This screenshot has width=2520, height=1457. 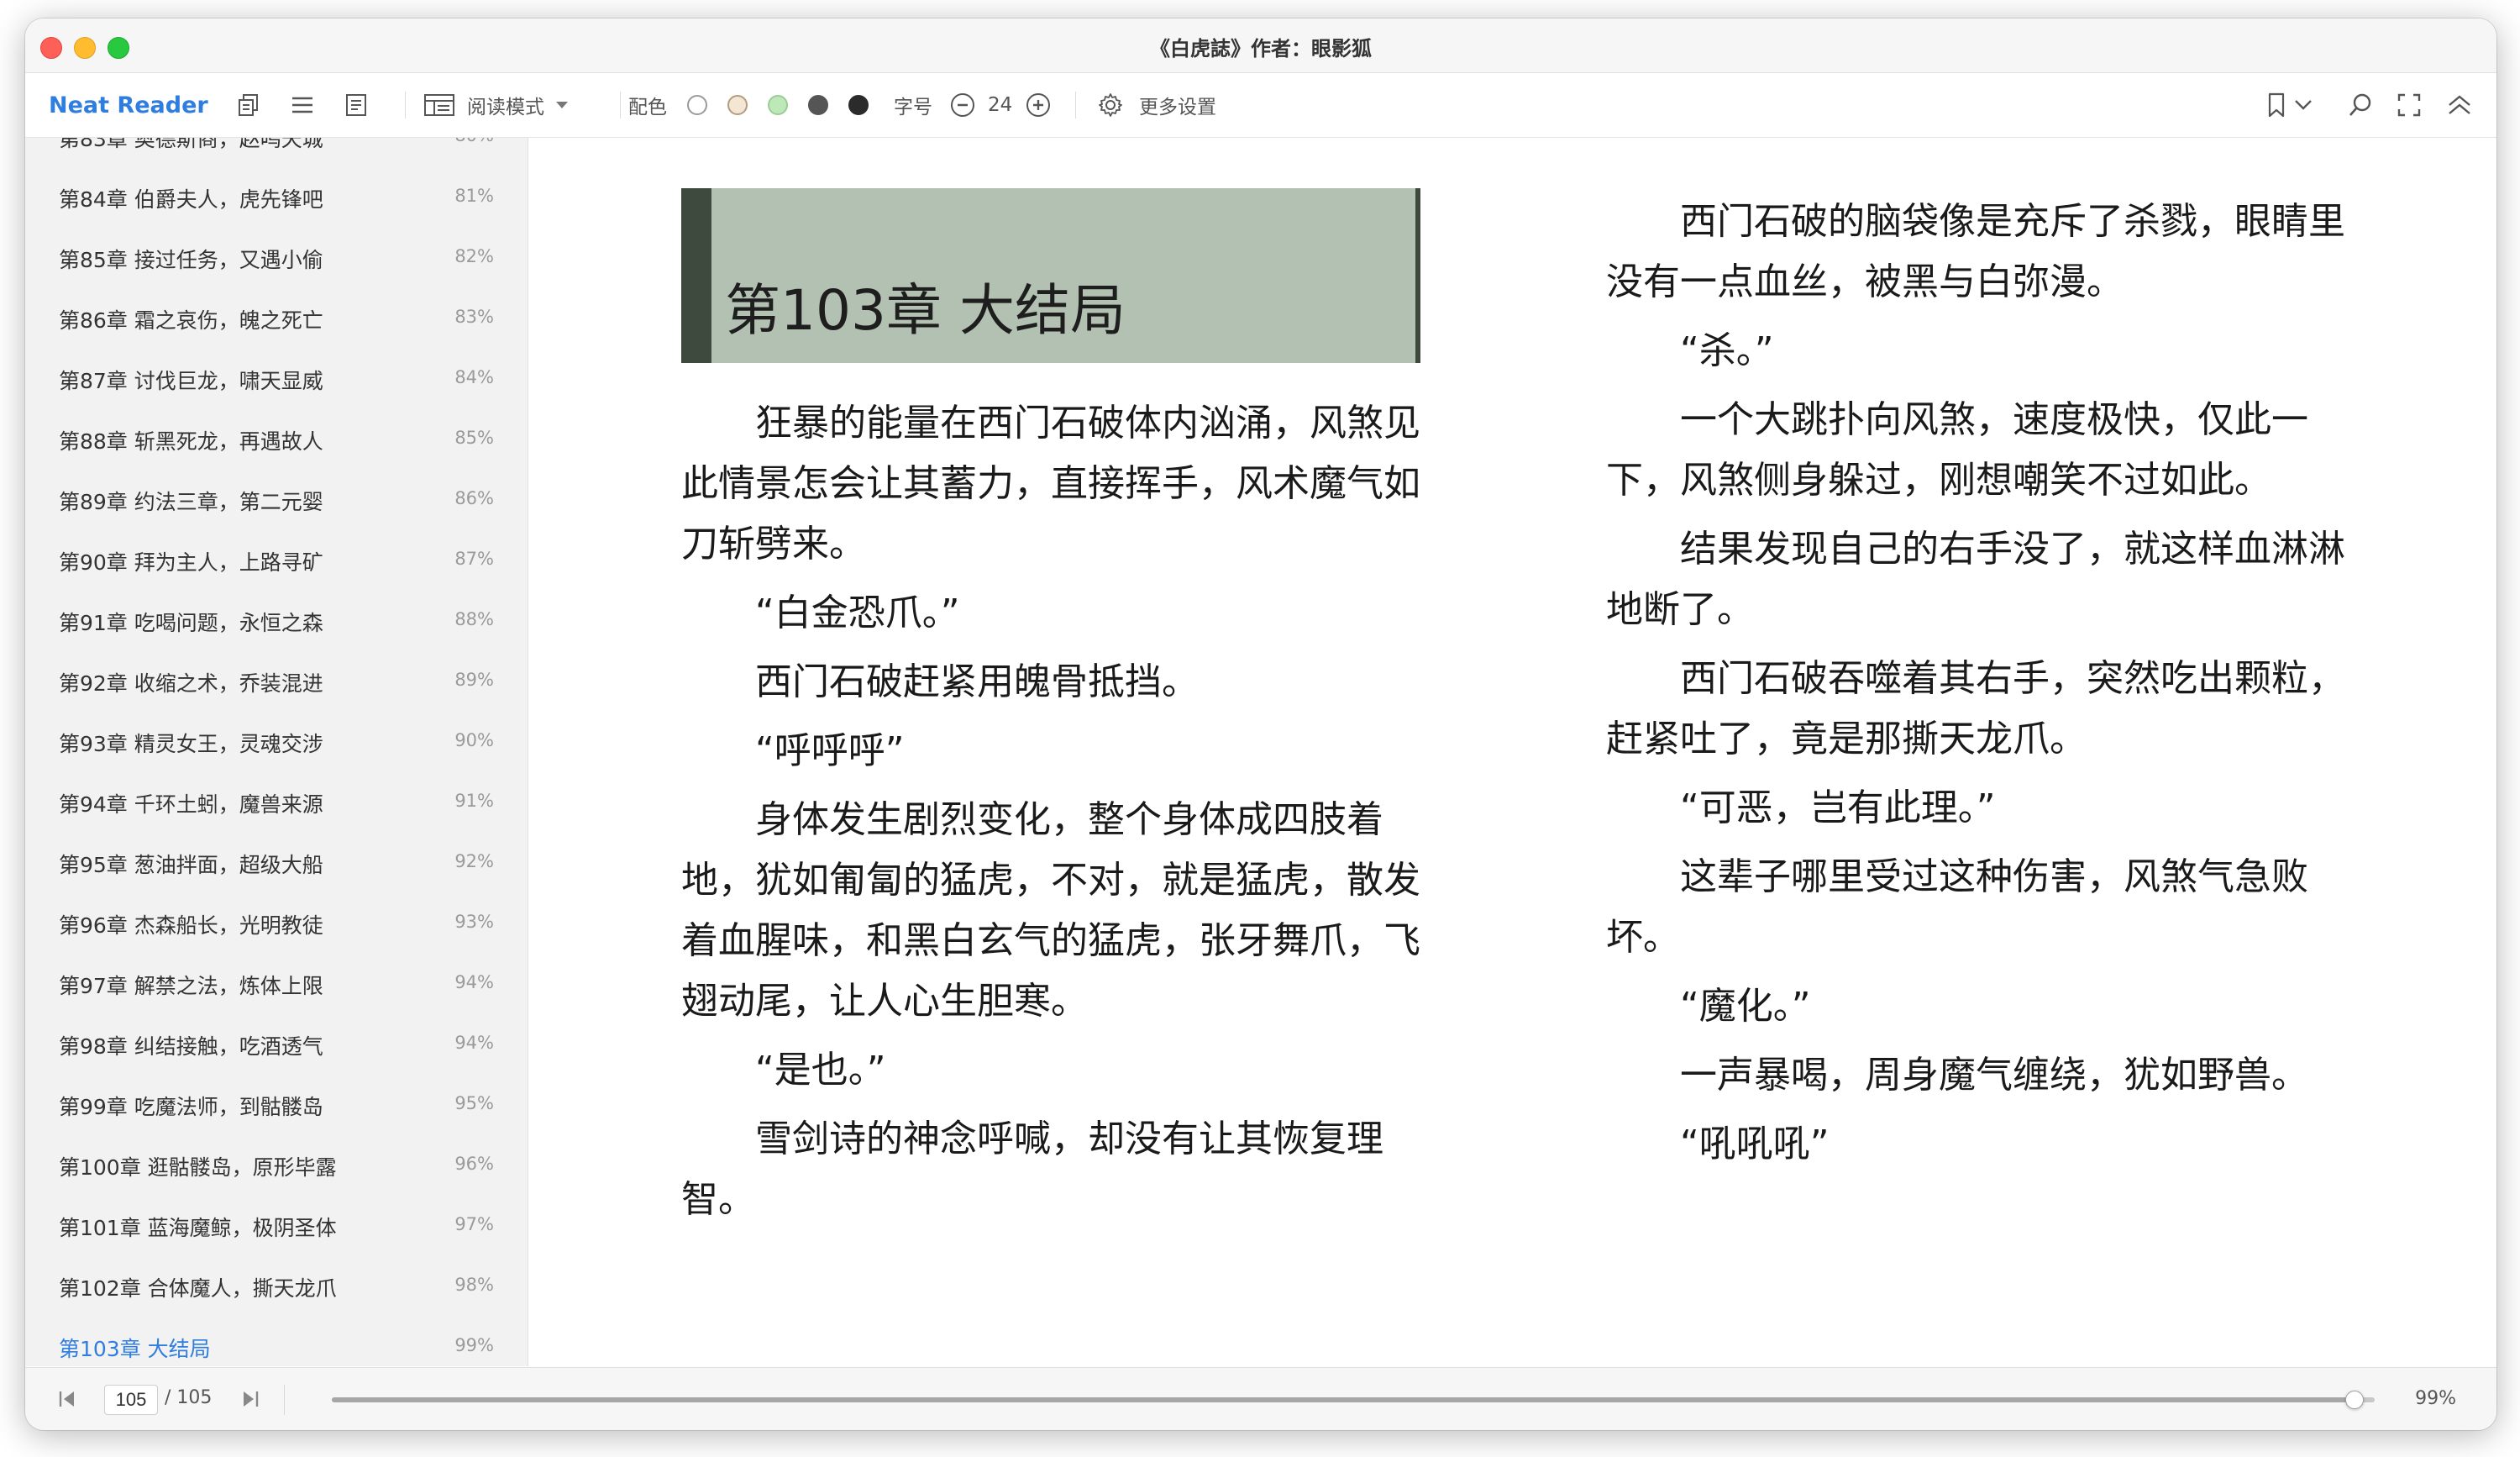 I want to click on skip-end-icon, so click(x=250, y=1403).